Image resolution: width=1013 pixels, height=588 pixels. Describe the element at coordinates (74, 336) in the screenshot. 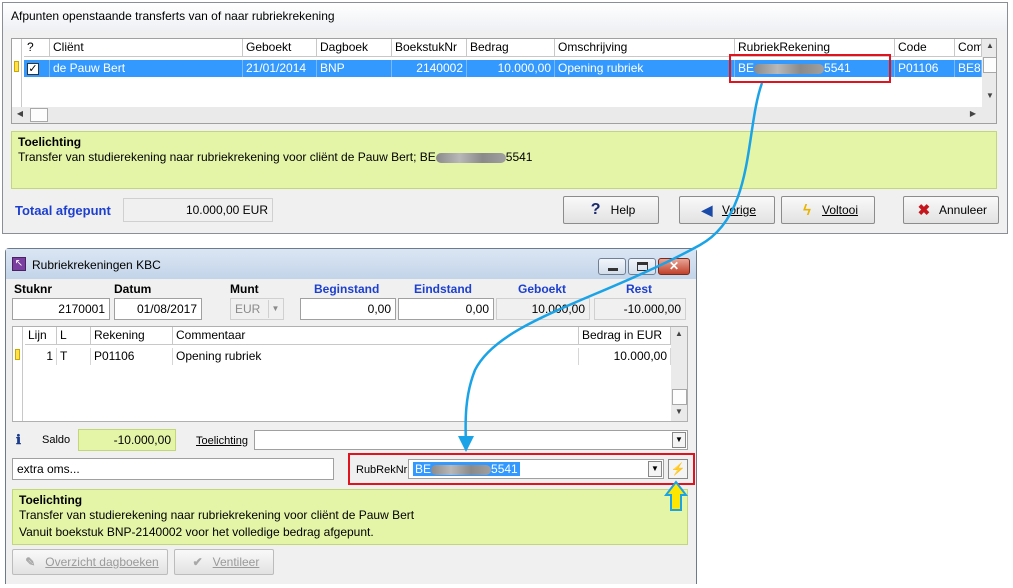

I see `col-header-l: L` at that location.